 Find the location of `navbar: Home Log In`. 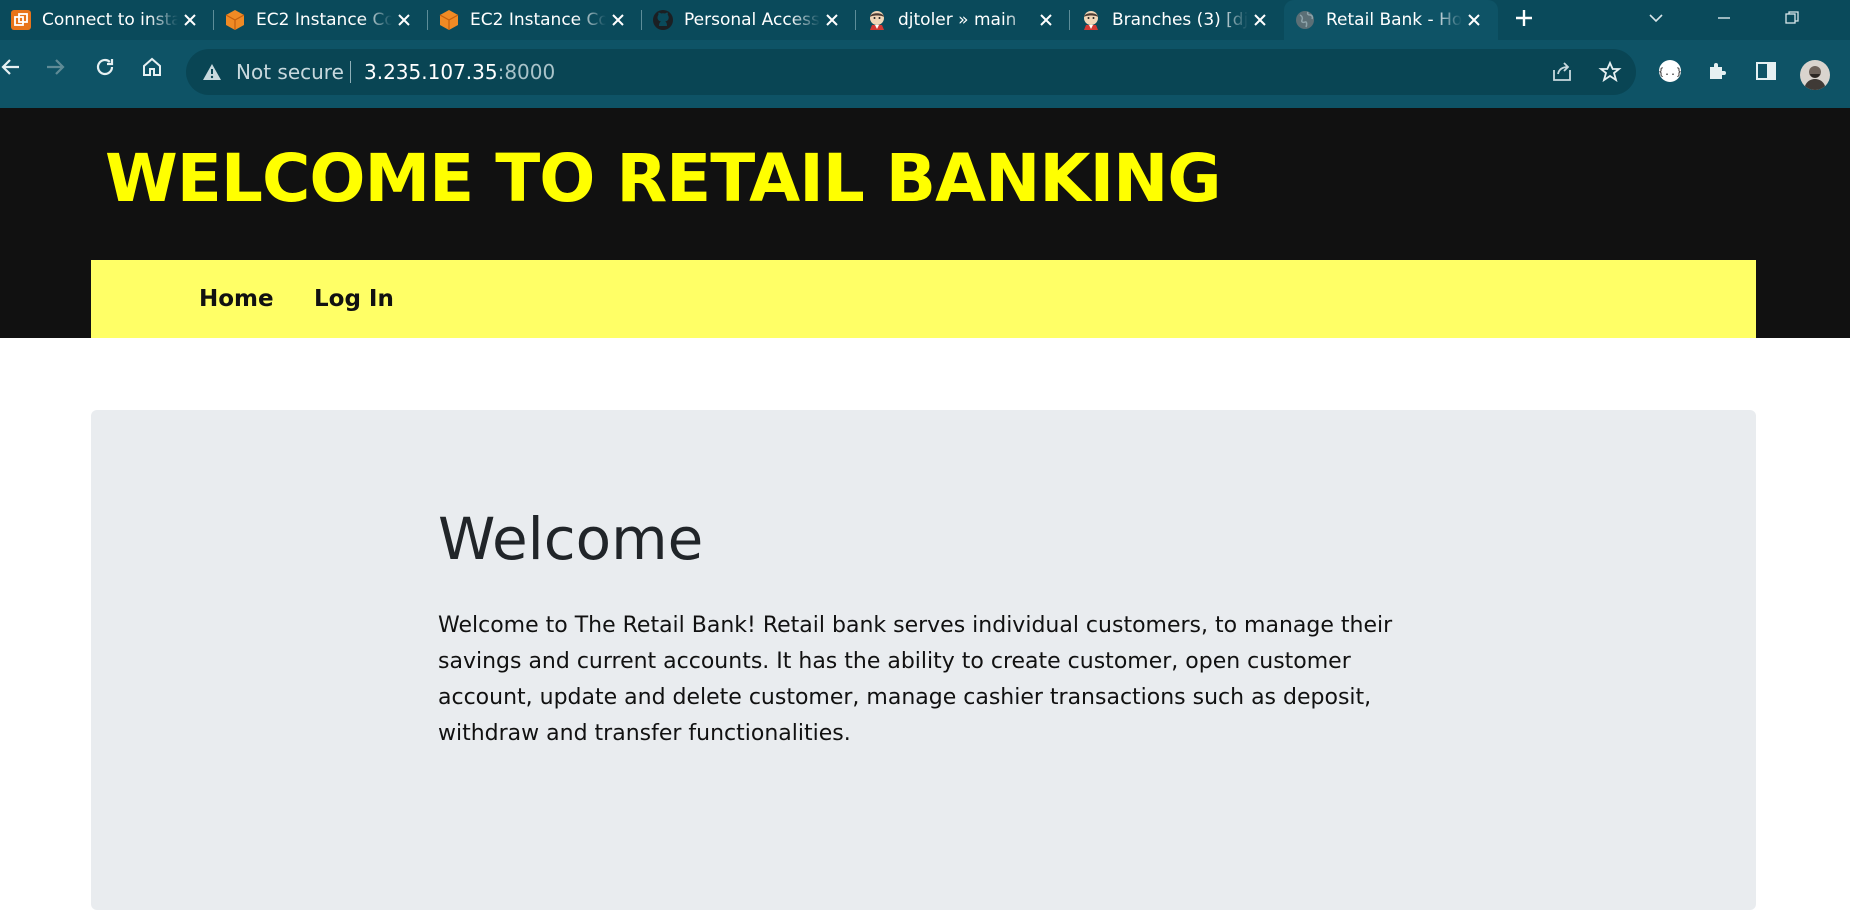

navbar: Home Log In is located at coordinates (923, 299).